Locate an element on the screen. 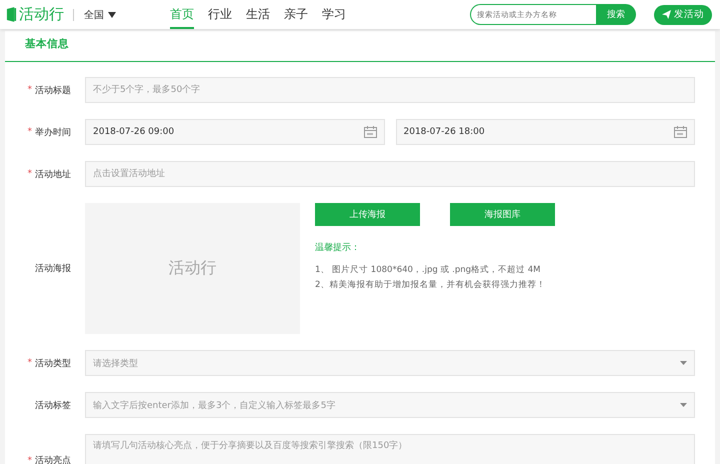  poster-placeholder: 活动行 is located at coordinates (192, 268).